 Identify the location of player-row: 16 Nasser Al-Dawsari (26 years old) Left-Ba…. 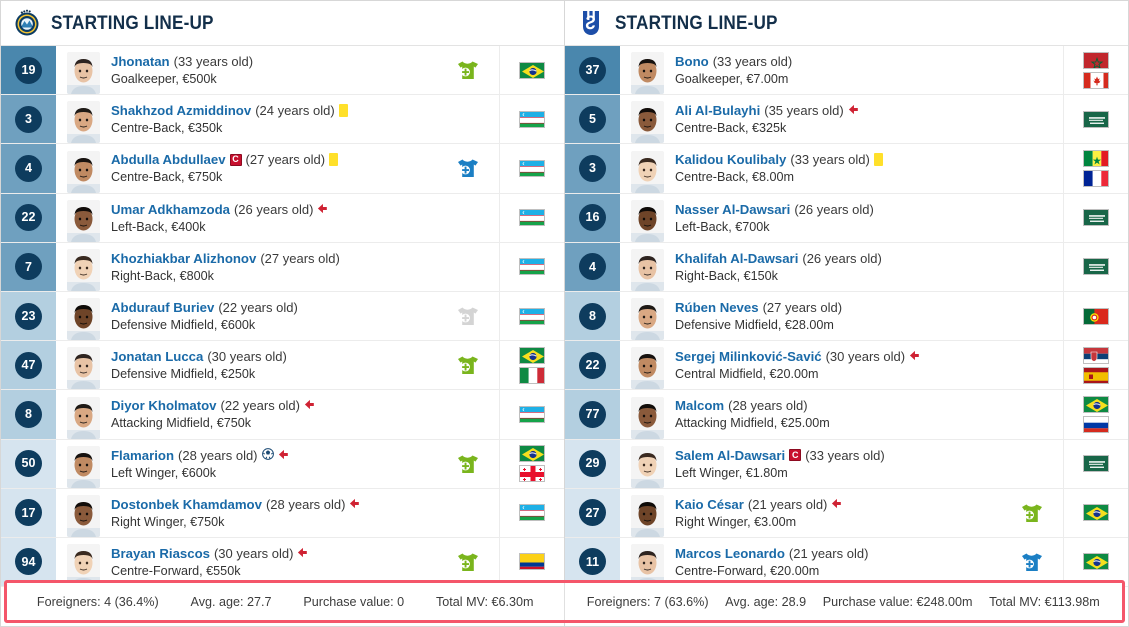
(846, 218).